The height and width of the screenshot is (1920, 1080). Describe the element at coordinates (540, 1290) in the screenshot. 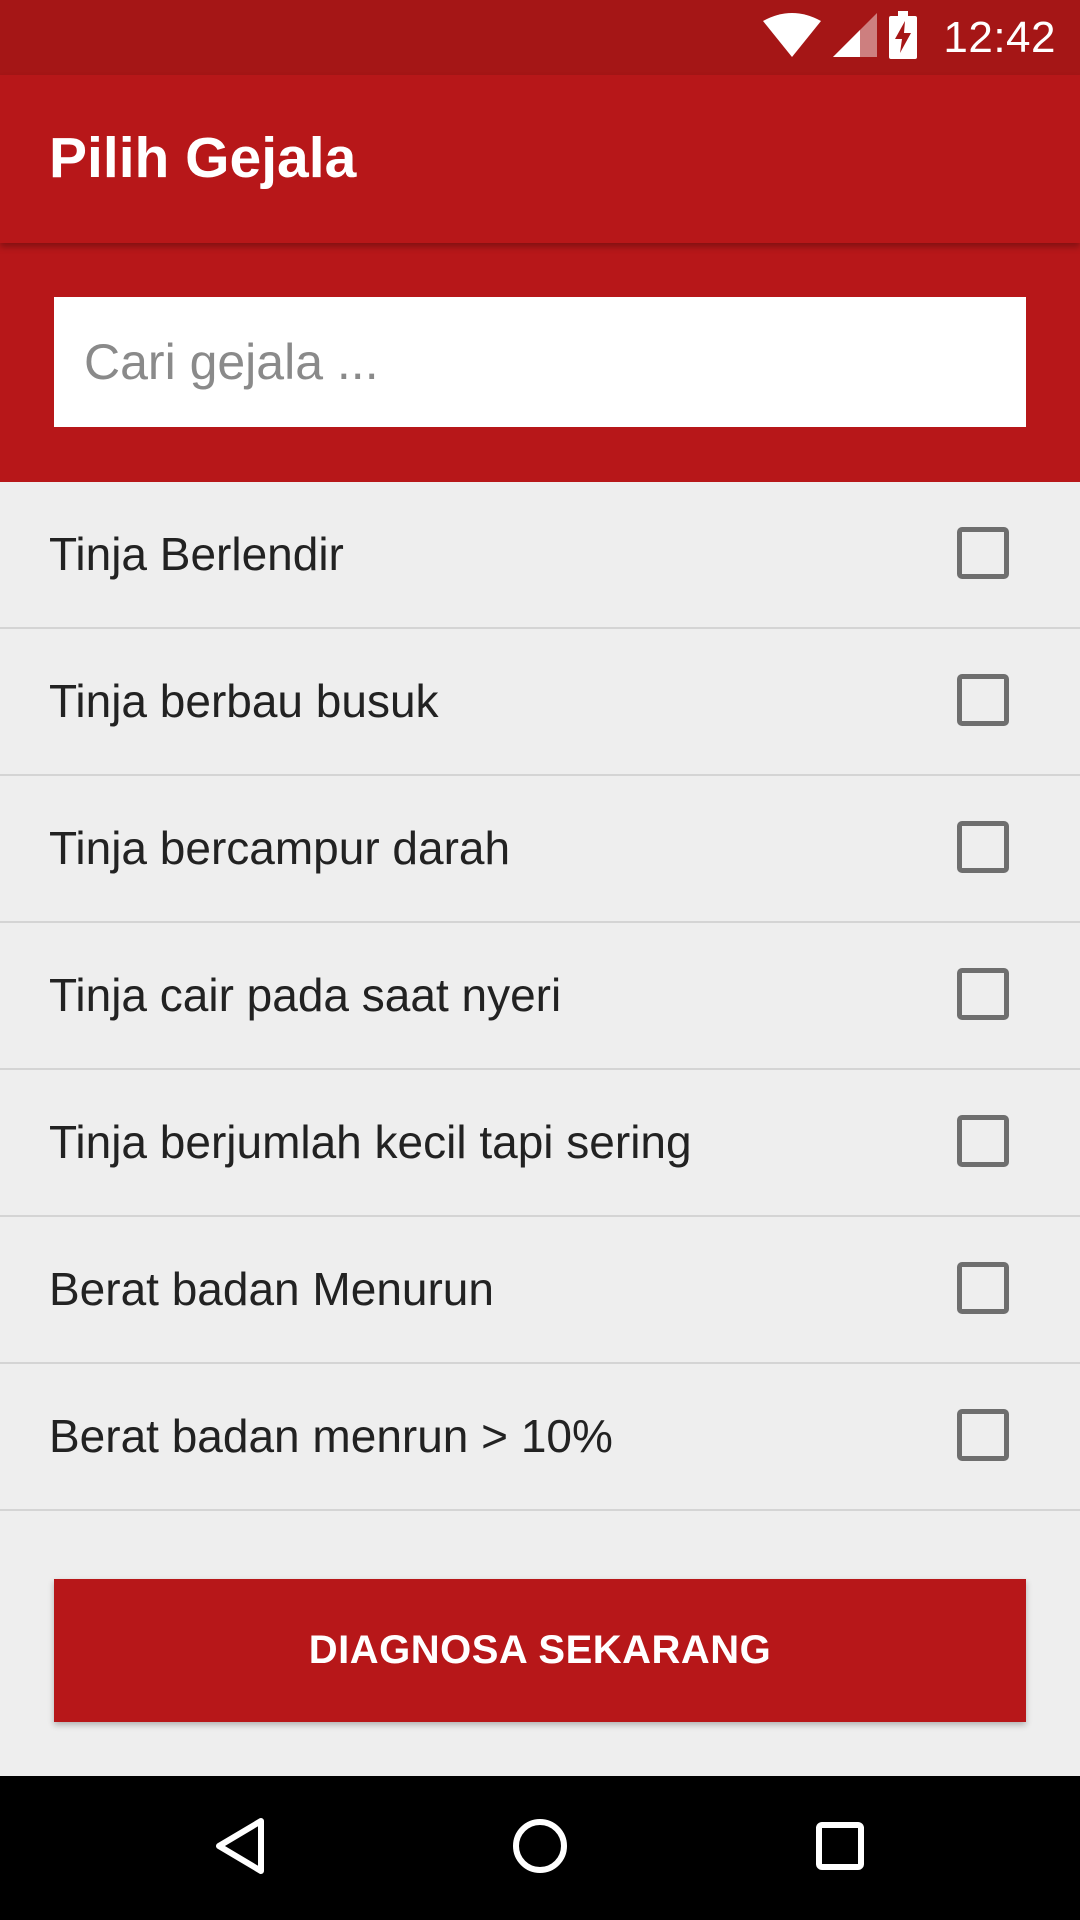

I see `list-item: Berat badan Menurun` at that location.